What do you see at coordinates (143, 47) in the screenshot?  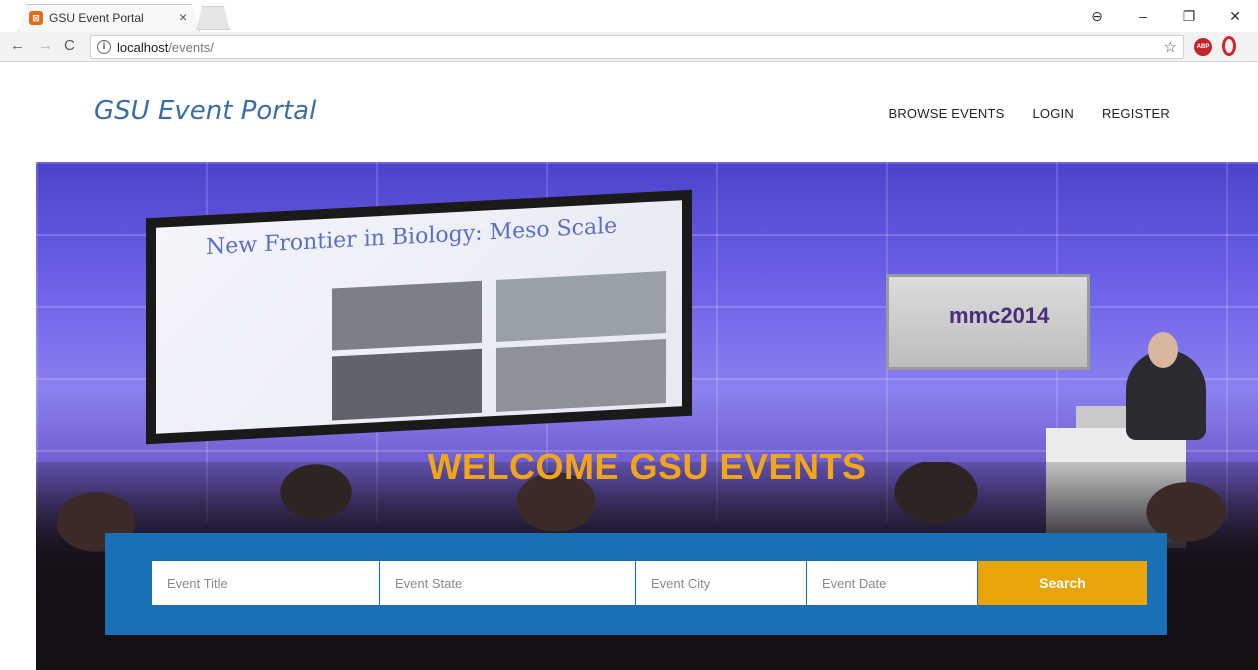 I see `url-host: localhost` at bounding box center [143, 47].